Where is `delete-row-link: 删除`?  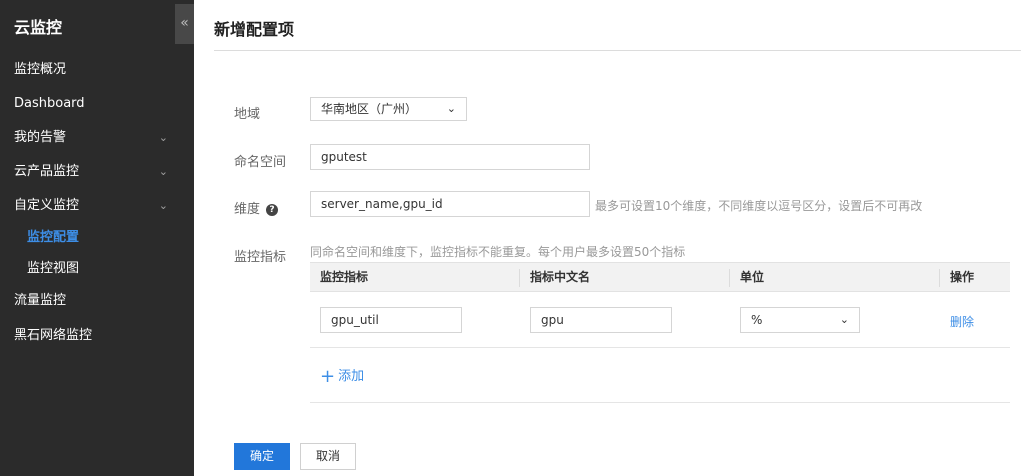 delete-row-link: 删除 is located at coordinates (962, 321).